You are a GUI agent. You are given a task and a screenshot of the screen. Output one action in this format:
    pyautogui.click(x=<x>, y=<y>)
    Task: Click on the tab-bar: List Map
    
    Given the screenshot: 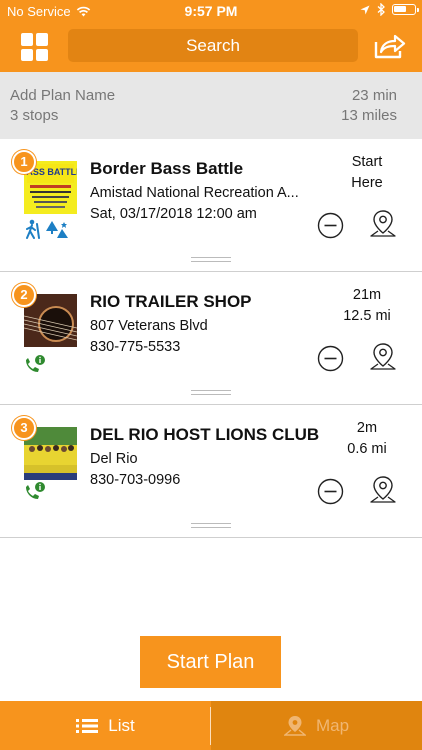 What is the action you would take?
    pyautogui.click(x=211, y=725)
    